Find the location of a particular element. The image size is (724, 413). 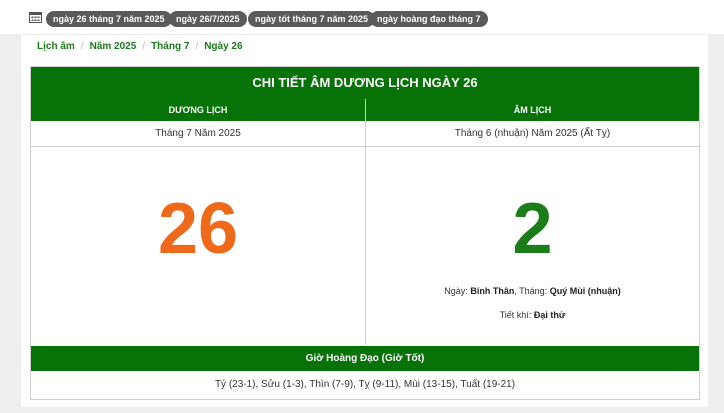

solar-term-label: Tiết khí: is located at coordinates (515, 315).